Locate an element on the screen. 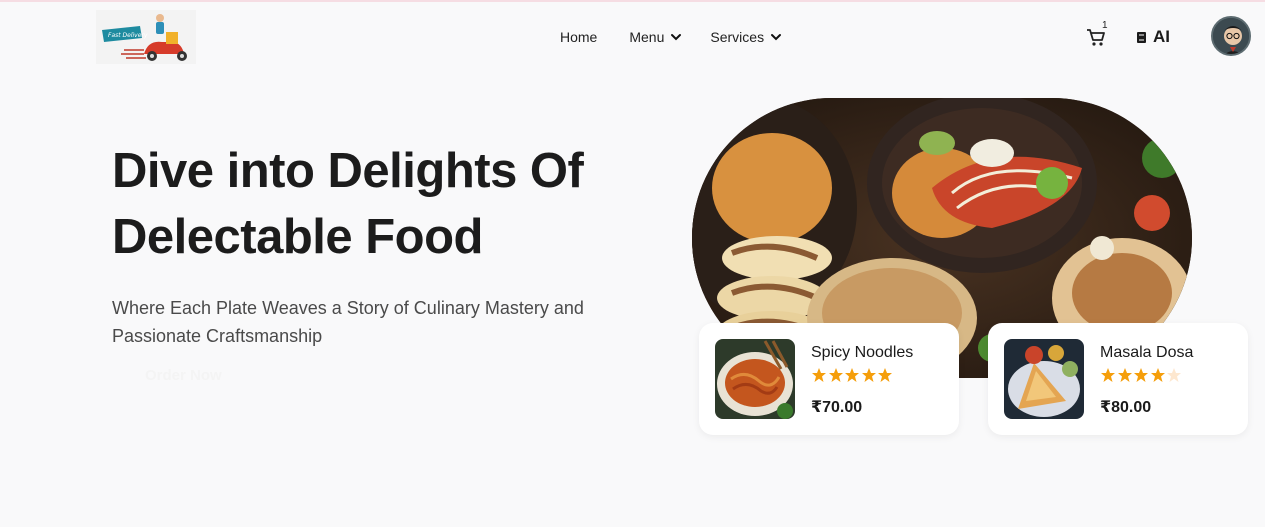  nav-menu: Menu is located at coordinates (655, 37).